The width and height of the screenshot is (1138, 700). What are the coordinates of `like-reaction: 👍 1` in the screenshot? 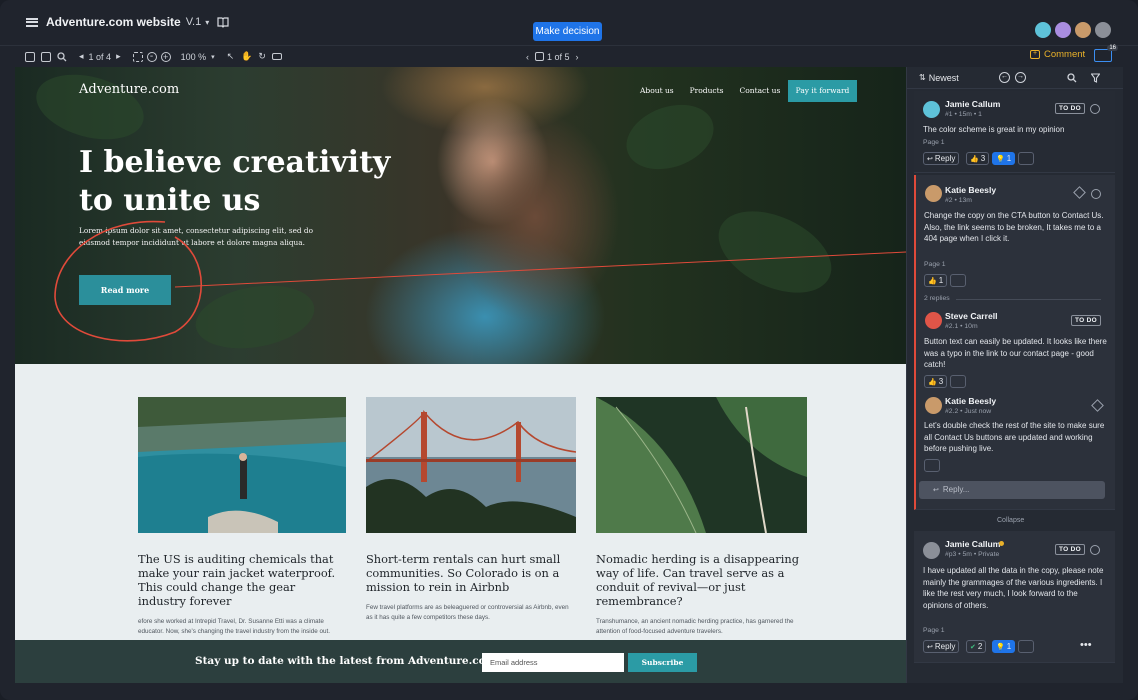 It's located at (936, 280).